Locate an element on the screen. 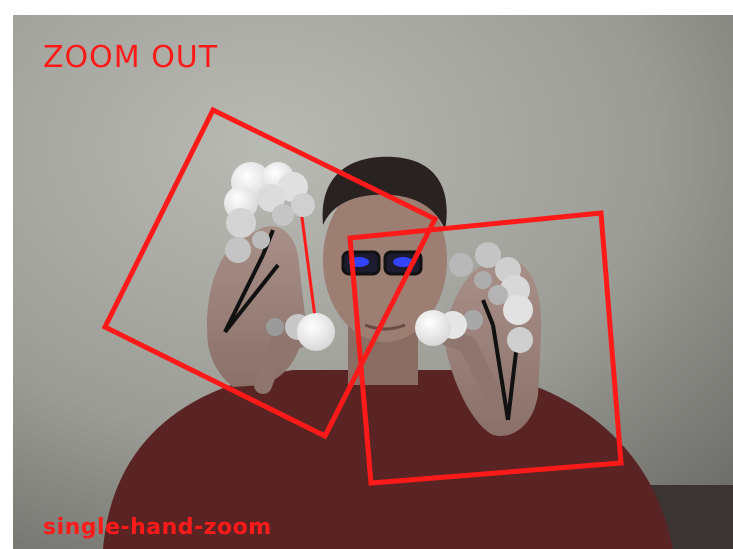 The width and height of the screenshot is (733, 549). mode-label: single-hand-zoom is located at coordinates (157, 527).